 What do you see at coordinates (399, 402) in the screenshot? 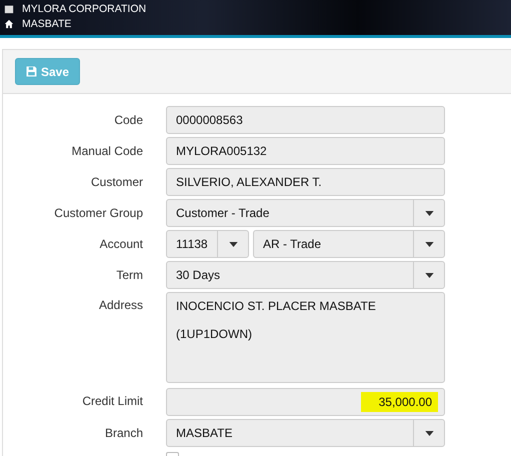
I see `highlighted-amount: 35,000.00` at bounding box center [399, 402].